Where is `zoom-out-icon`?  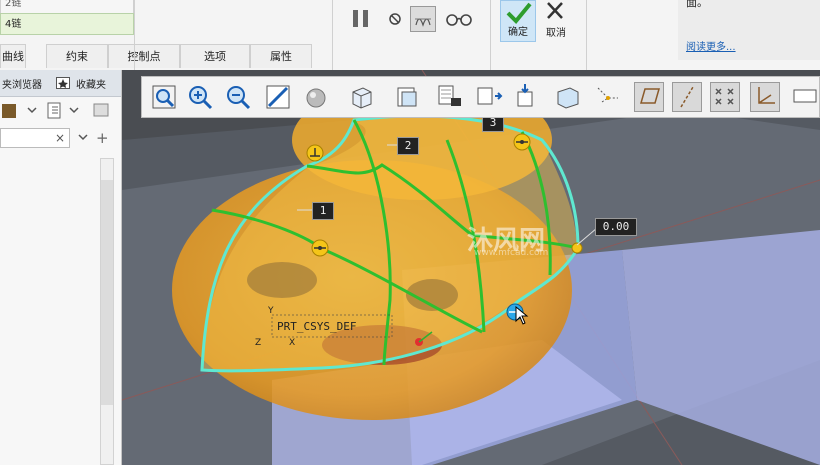
zoom-out-icon is located at coordinates (238, 97).